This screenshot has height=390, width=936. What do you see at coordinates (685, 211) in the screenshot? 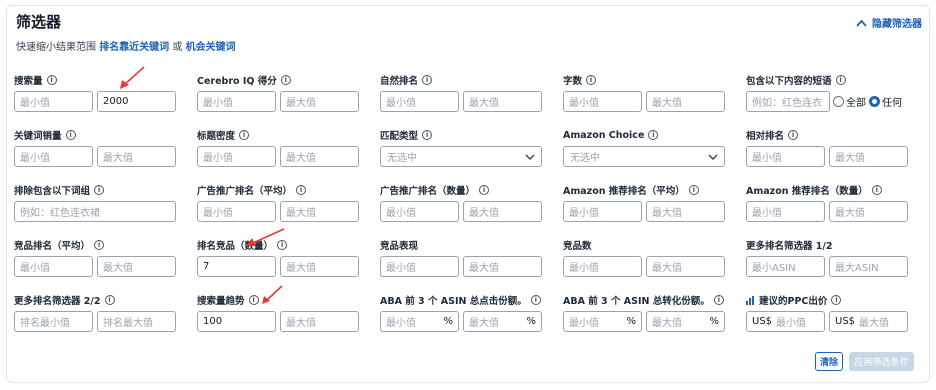
I see `amazon-rec-rank-avg-max-input: 最大值` at bounding box center [685, 211].